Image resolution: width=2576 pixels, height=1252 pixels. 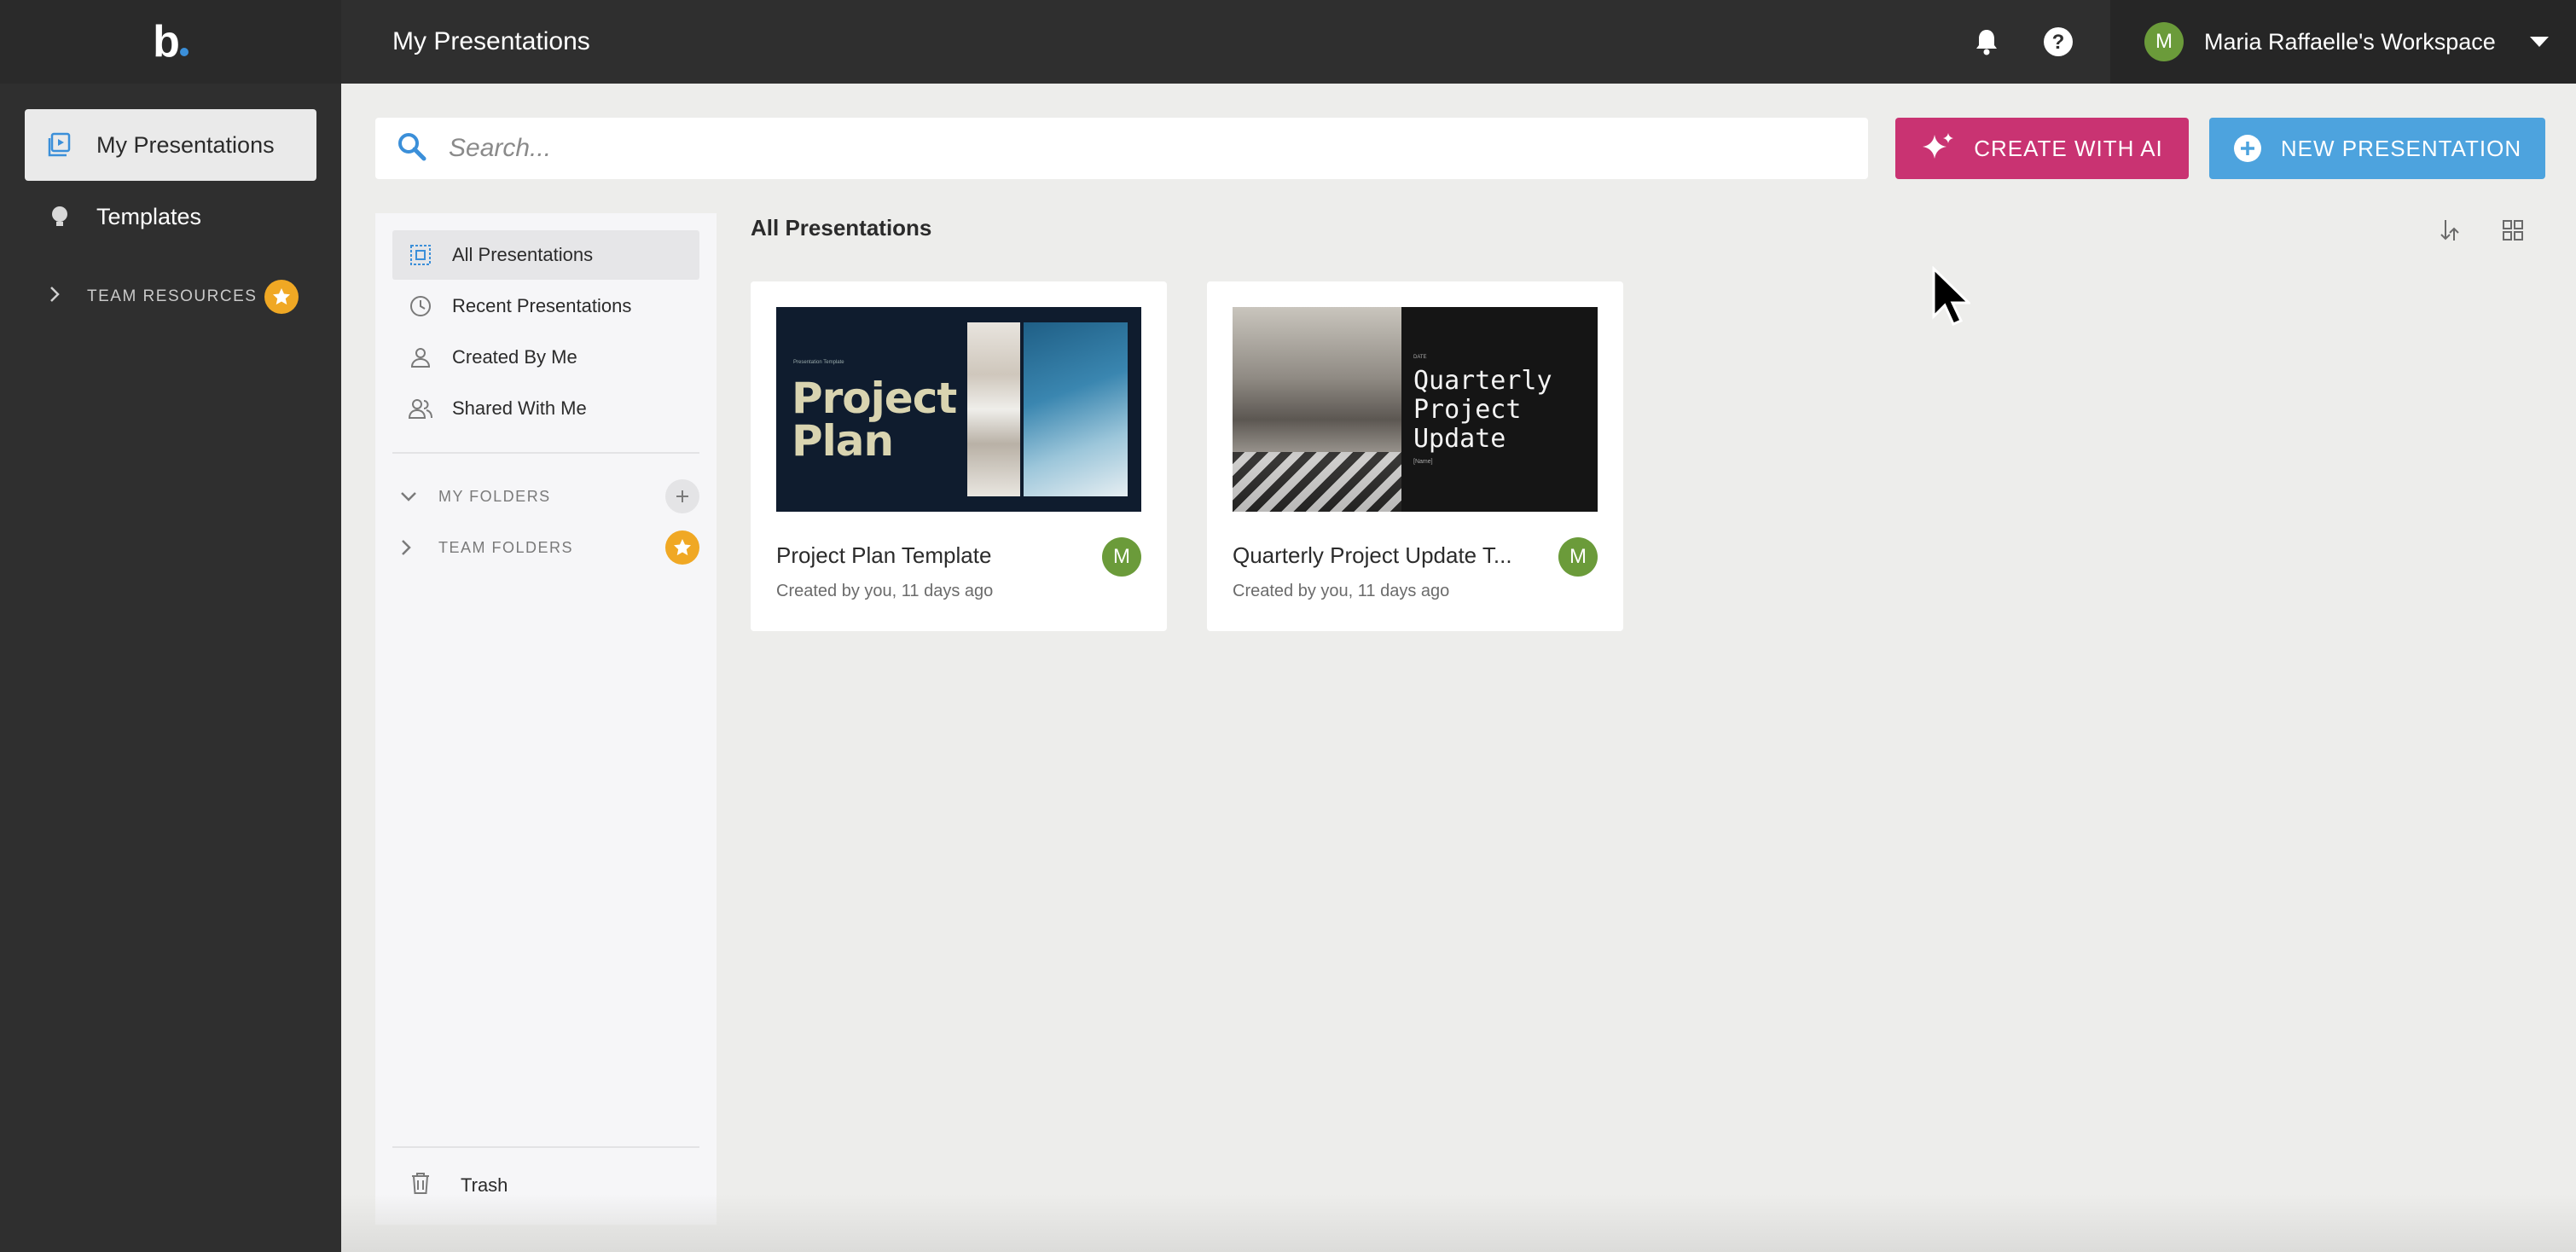 What do you see at coordinates (1987, 42) in the screenshot?
I see `bell-icon` at bounding box center [1987, 42].